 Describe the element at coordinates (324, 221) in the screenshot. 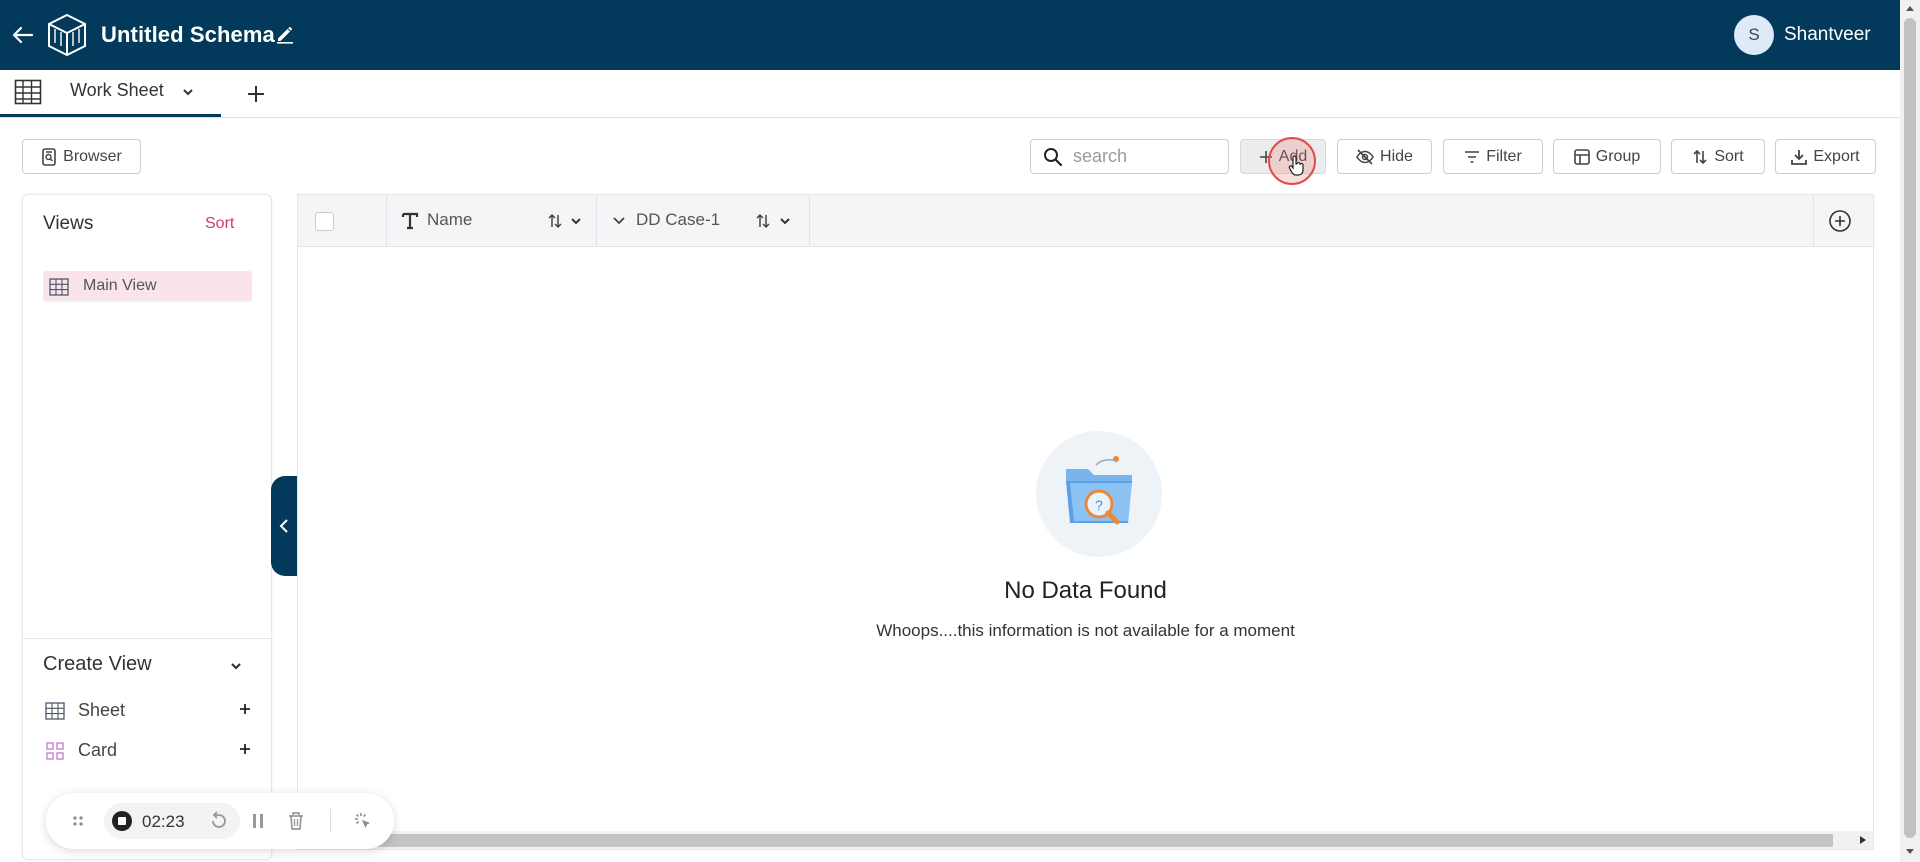

I see `select-all-checkbox` at that location.